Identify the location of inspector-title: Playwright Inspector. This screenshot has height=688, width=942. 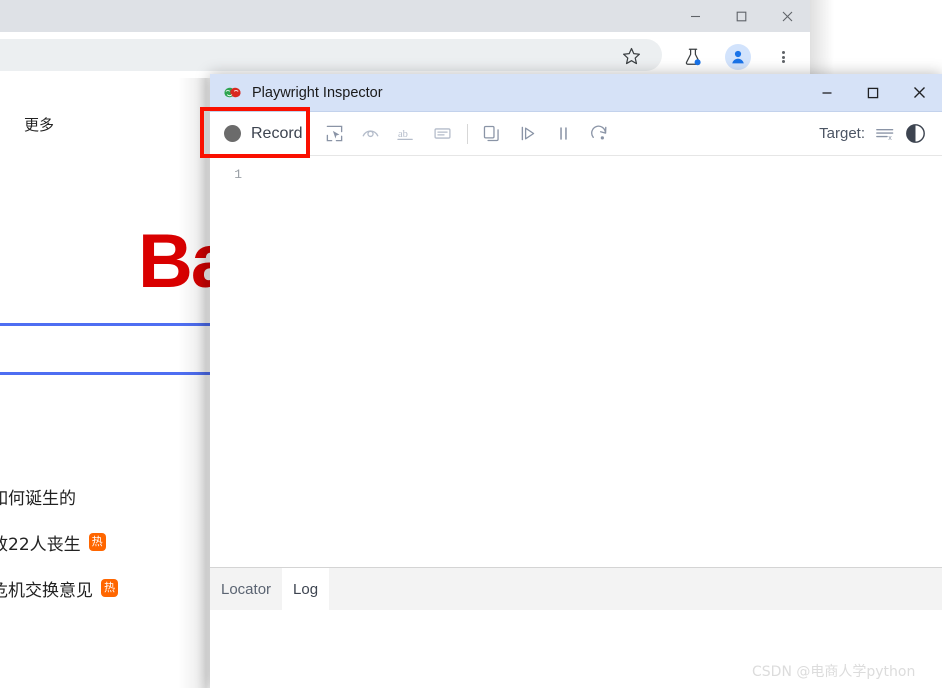
(317, 92).